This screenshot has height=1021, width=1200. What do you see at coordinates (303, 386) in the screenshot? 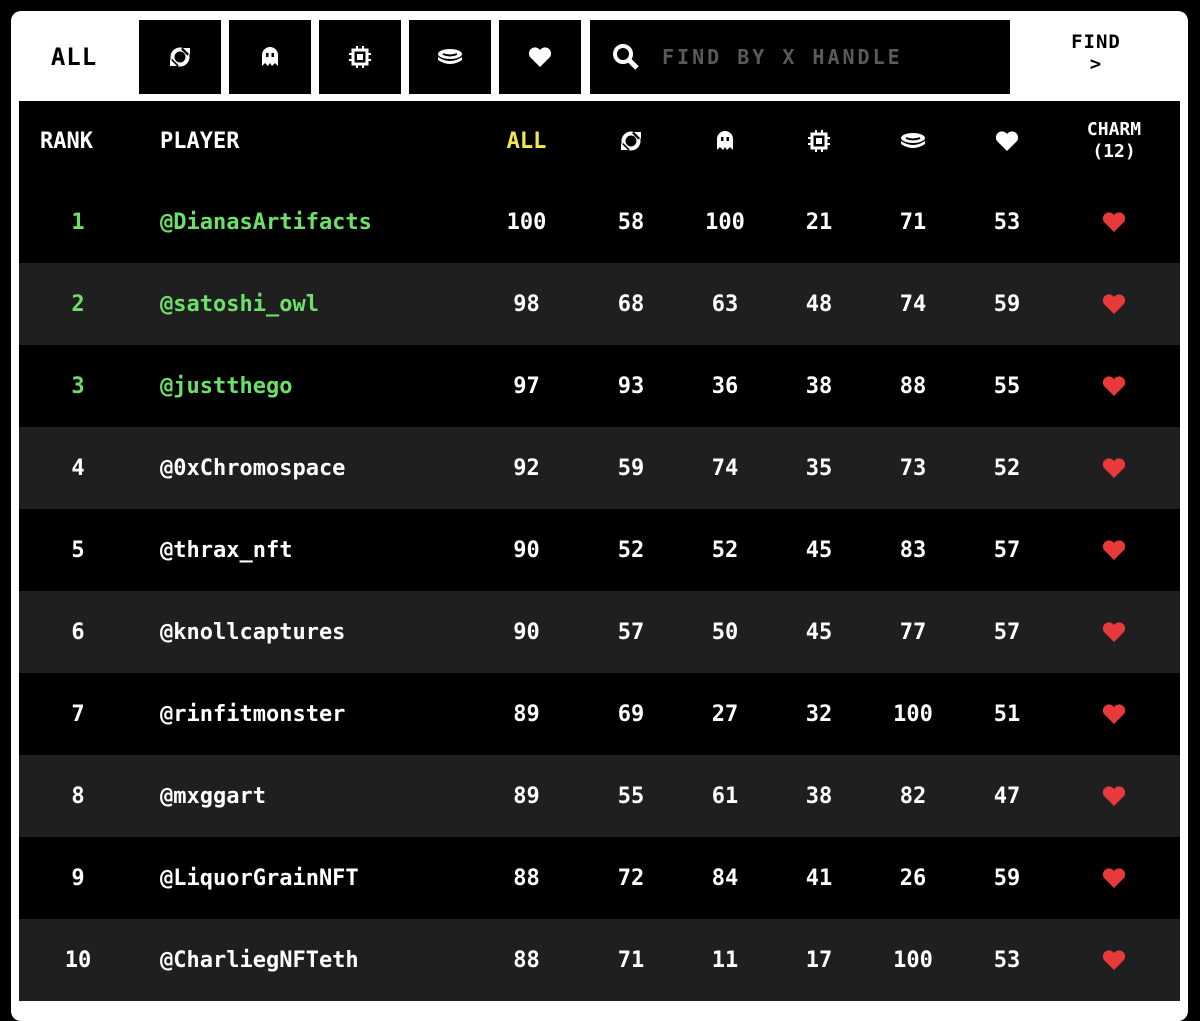
I see `player-handle: @justthego` at bounding box center [303, 386].